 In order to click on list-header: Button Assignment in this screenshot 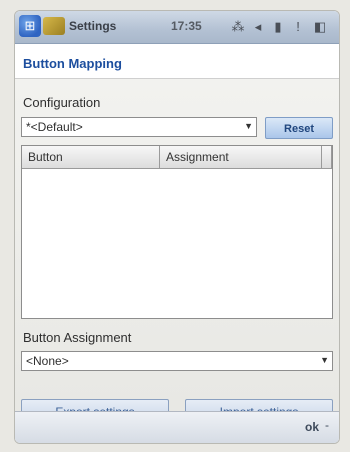, I will do `click(177, 157)`.